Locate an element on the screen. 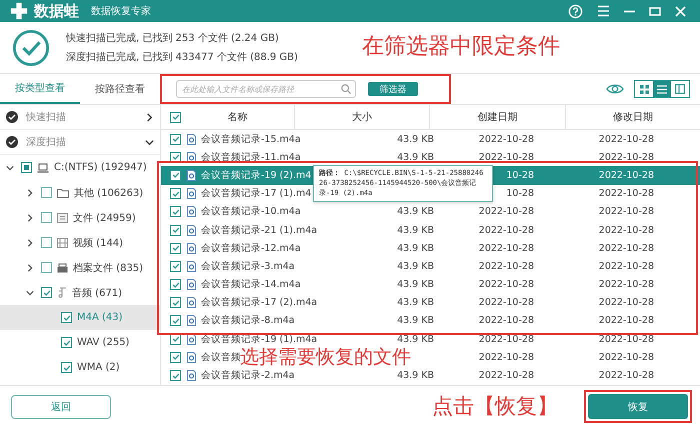 Image resolution: width=700 pixels, height=427 pixels. column-header: 大小 is located at coordinates (362, 117).